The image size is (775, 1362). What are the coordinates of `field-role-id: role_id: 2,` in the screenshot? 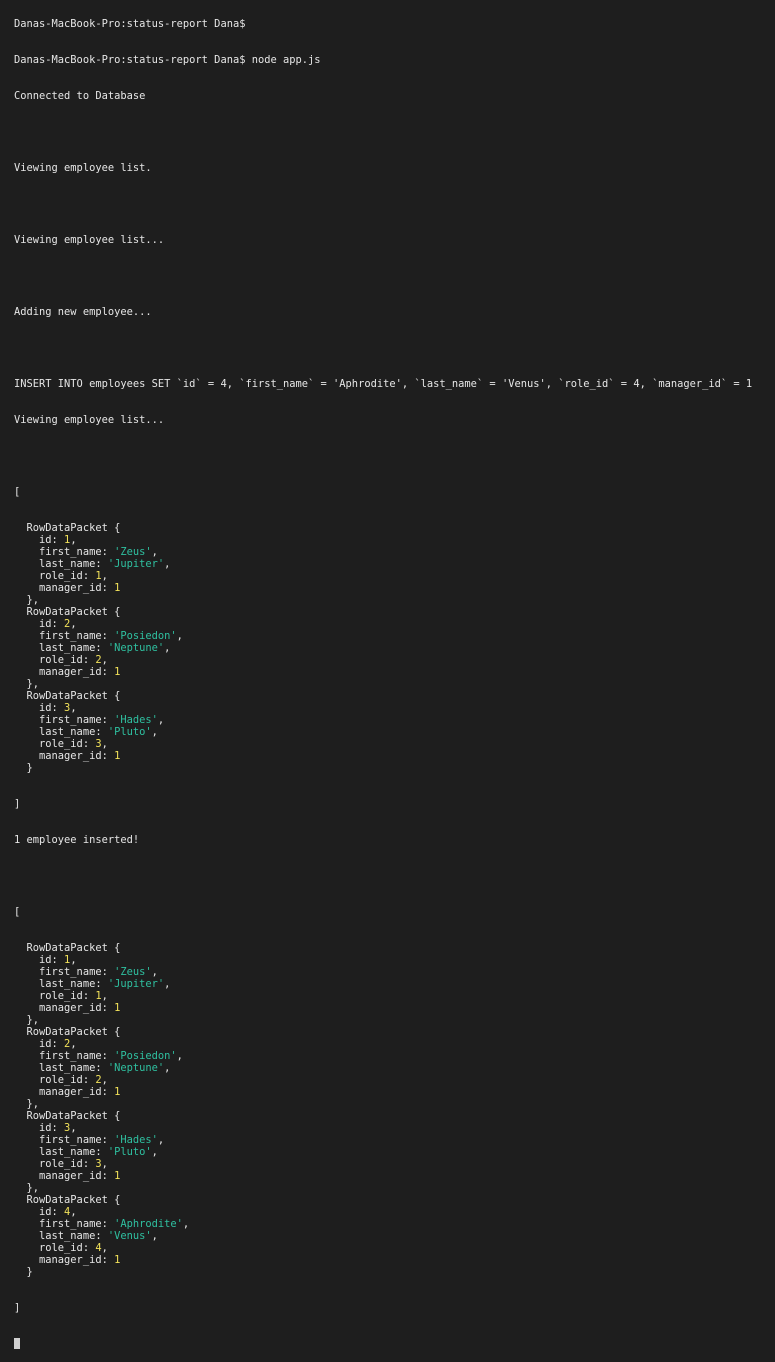 It's located at (394, 1080).